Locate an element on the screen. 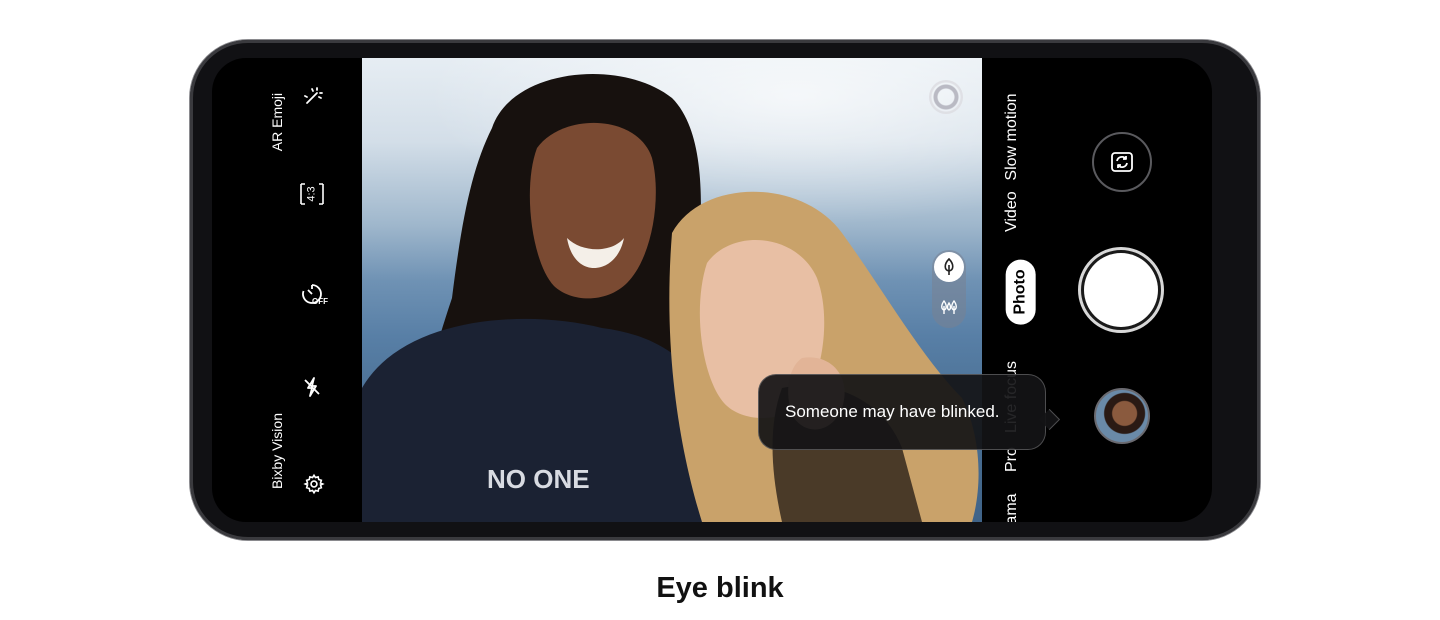  mode-slow-motion: Slow motion is located at coordinates (1012, 137).